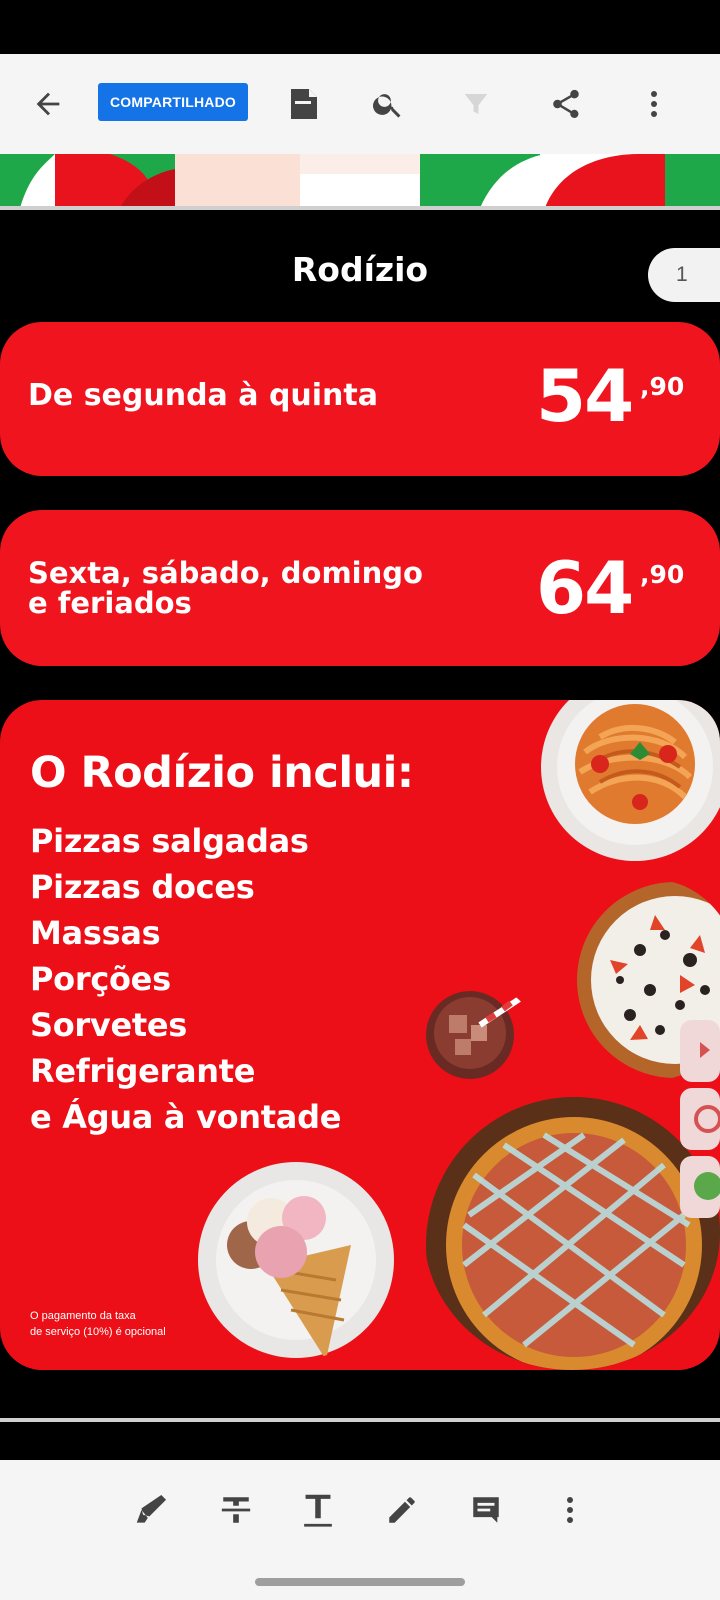  I want to click on highlighter-button, so click(151, 1510).